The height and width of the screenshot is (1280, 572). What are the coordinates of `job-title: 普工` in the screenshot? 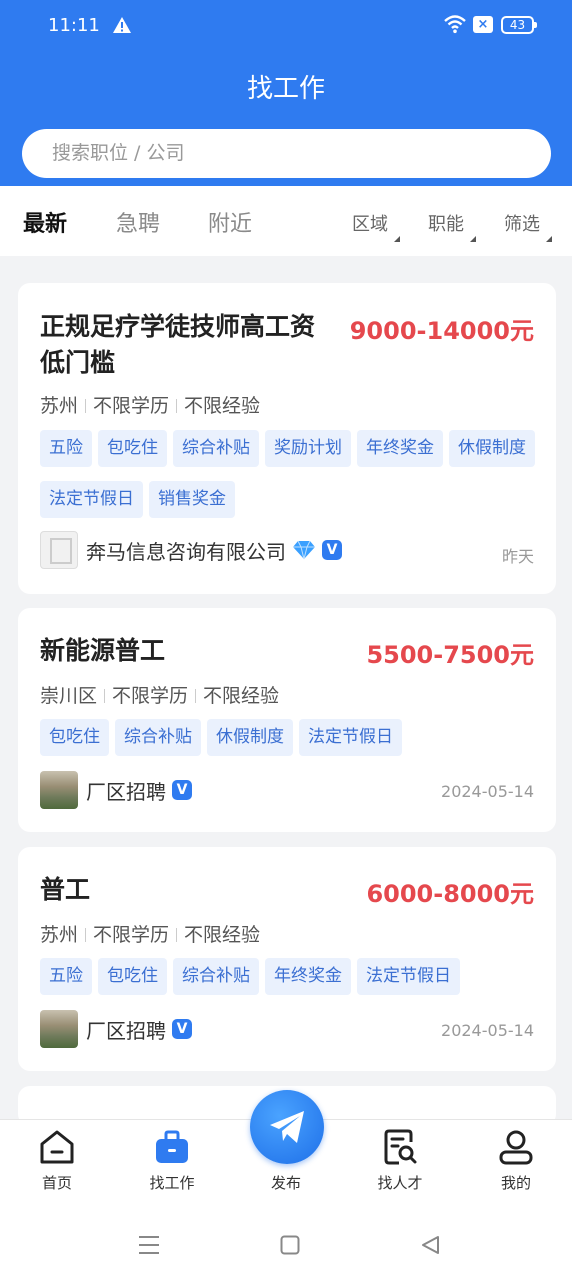 It's located at (65, 889).